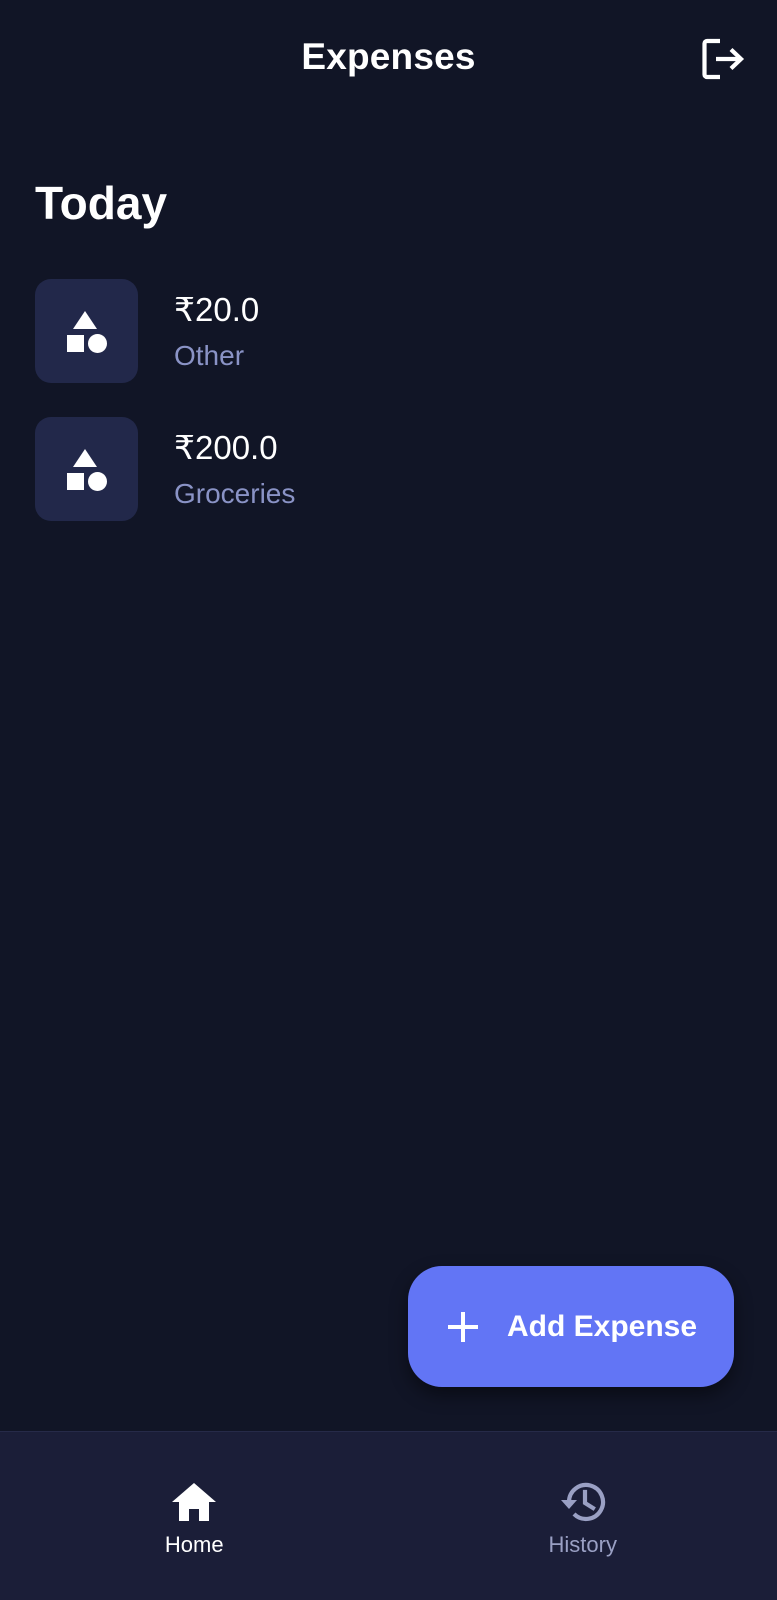 This screenshot has width=777, height=1600. Describe the element at coordinates (583, 1502) in the screenshot. I see `history-icon` at that location.